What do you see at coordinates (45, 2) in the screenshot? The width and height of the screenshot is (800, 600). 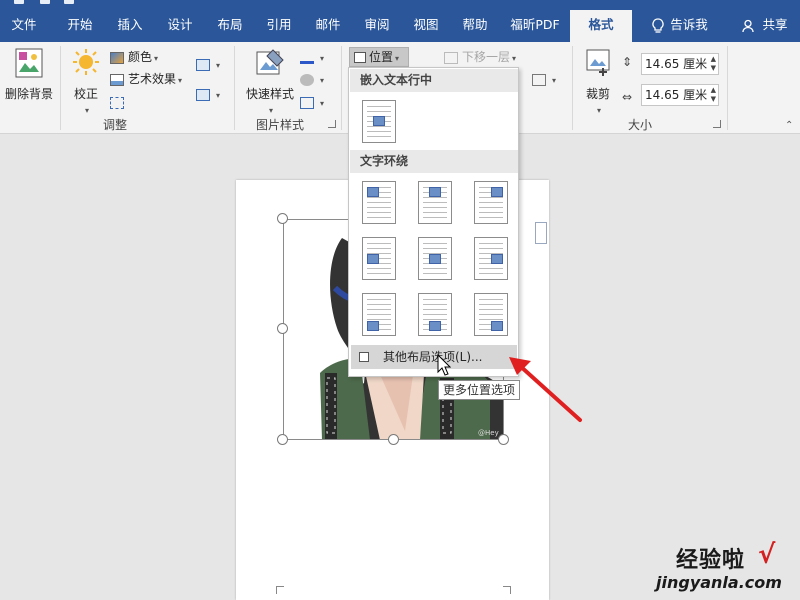 I see `undo-icon` at bounding box center [45, 2].